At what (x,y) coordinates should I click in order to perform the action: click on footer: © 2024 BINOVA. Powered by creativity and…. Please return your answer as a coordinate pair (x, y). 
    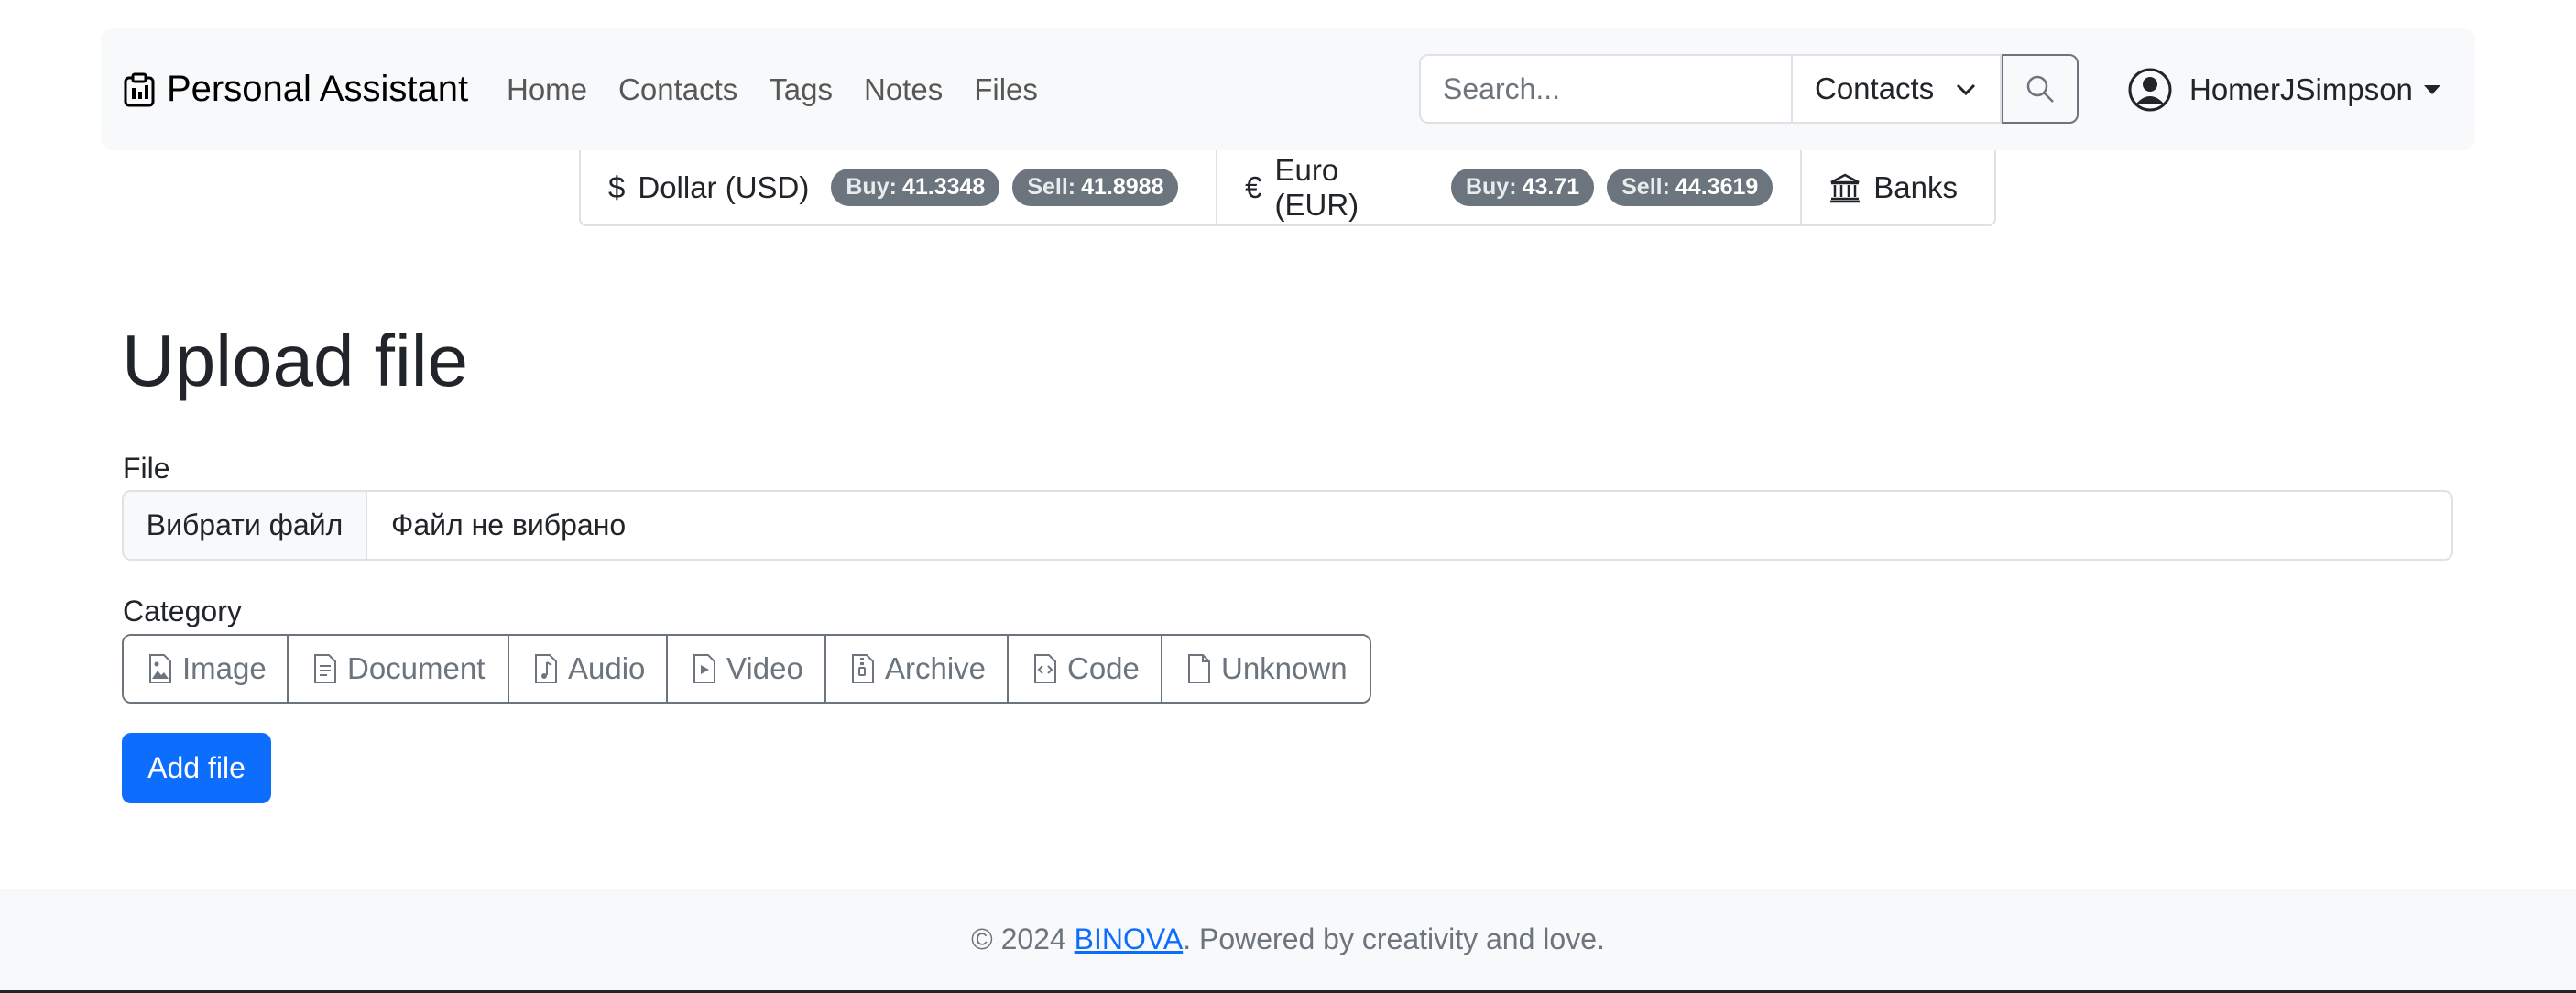
    Looking at the image, I should click on (1288, 941).